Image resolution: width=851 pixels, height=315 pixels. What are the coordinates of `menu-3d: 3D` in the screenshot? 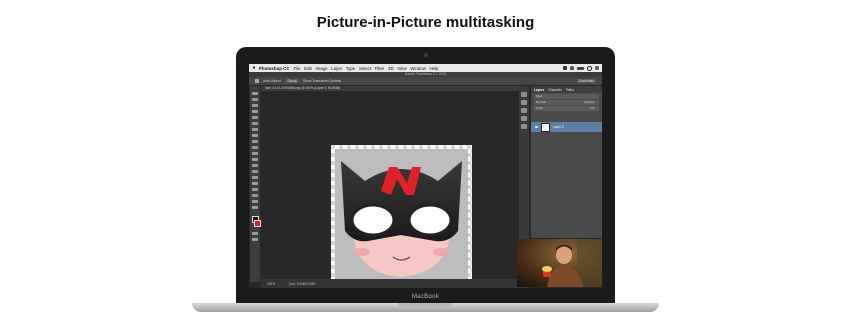 It's located at (391, 68).